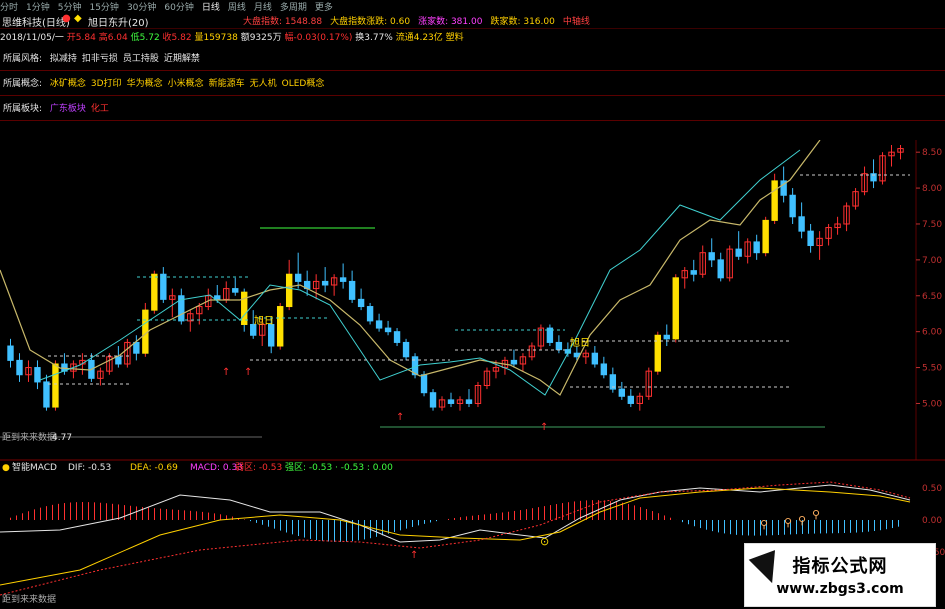  What do you see at coordinates (932, 369) in the screenshot?
I see `price-tick-label: 5.50` at bounding box center [932, 369].